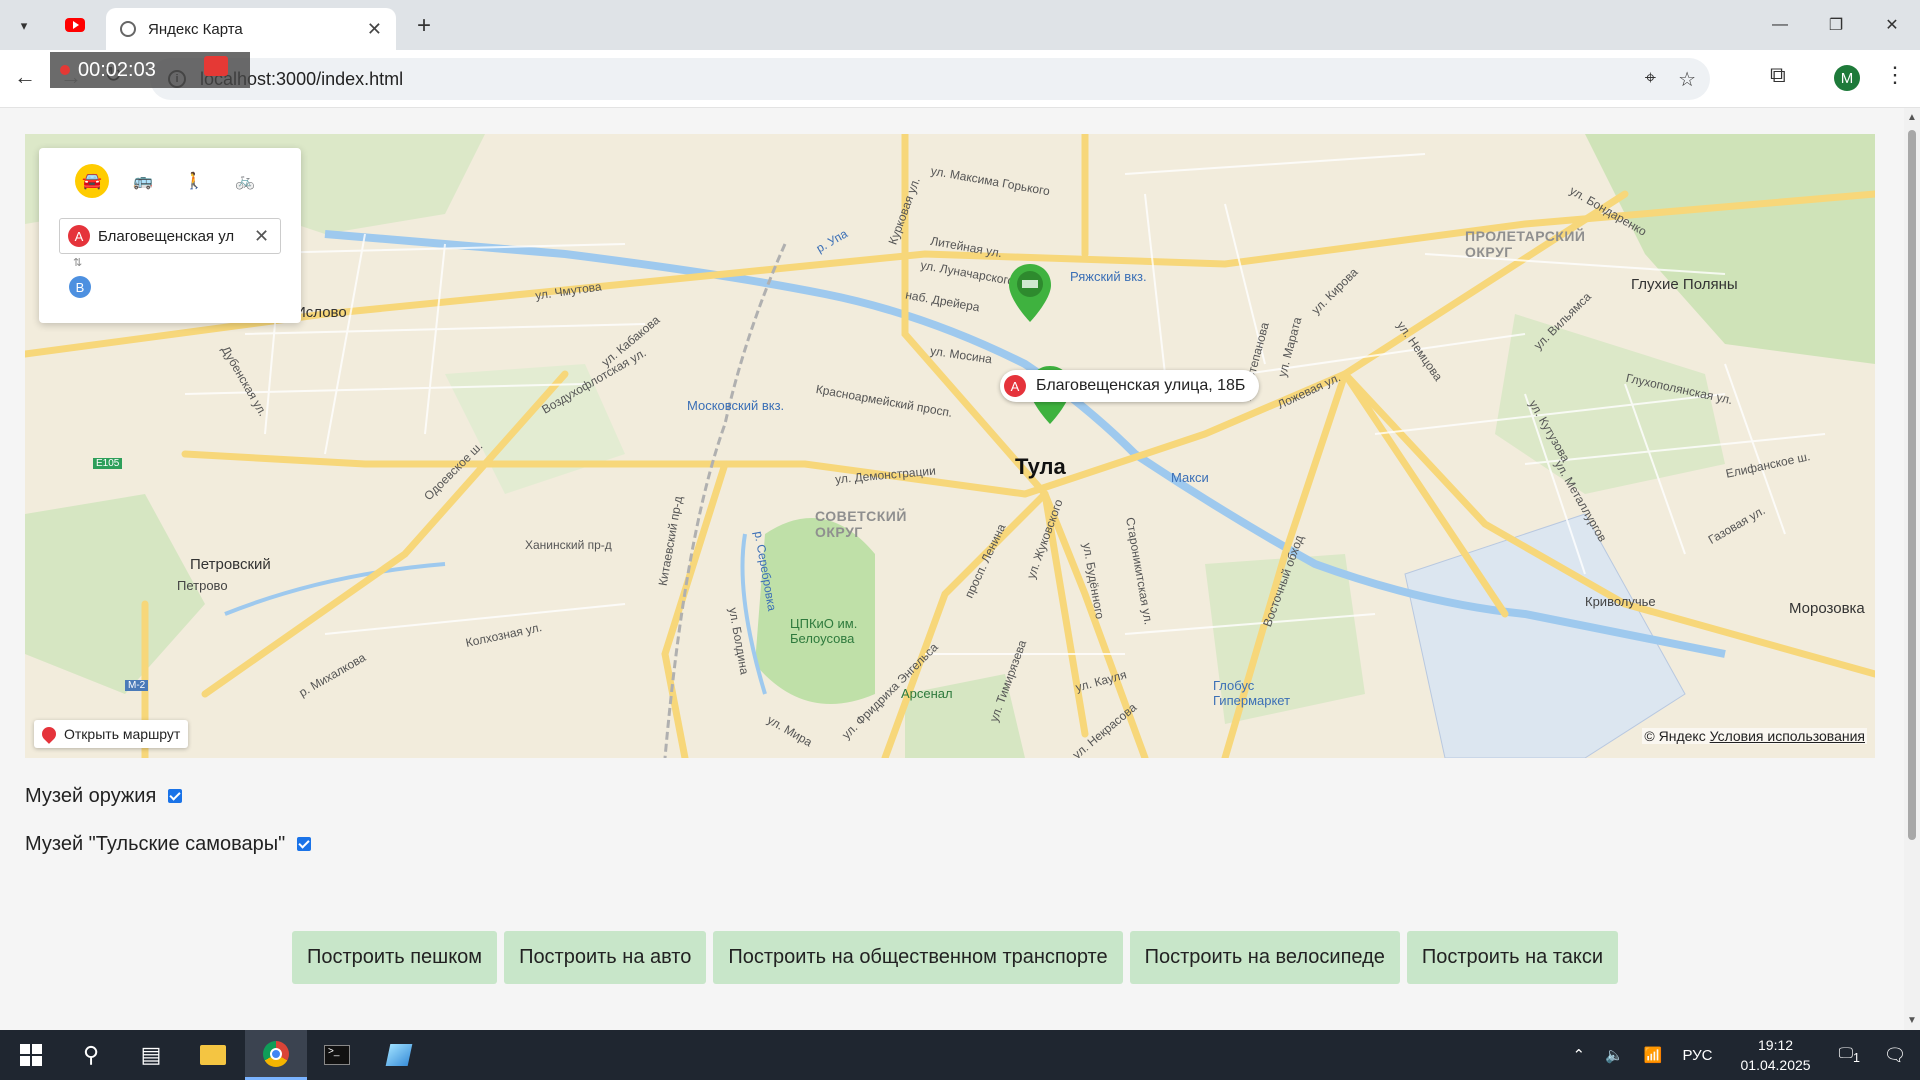 This screenshot has width=1920, height=1080. What do you see at coordinates (424, 26) in the screenshot?
I see `new-tab-button: +` at bounding box center [424, 26].